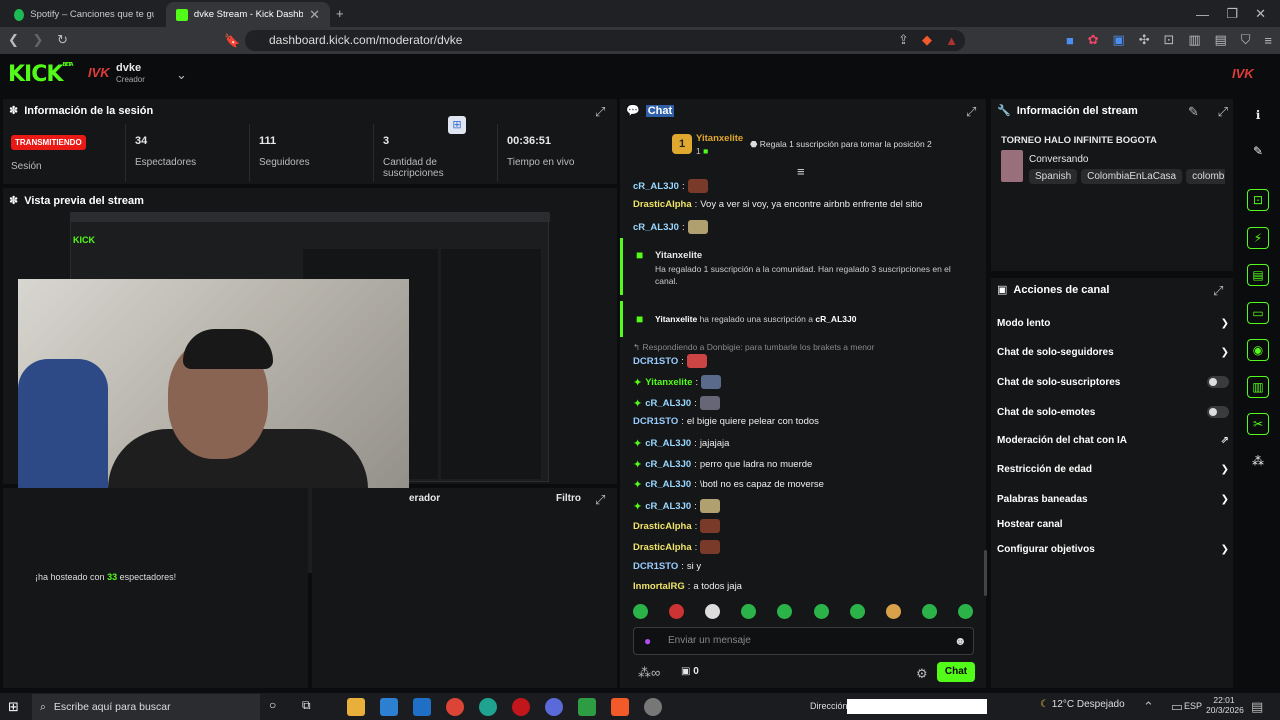  What do you see at coordinates (927, 40) in the screenshot?
I see `brave-shield-icon: ◆` at bounding box center [927, 40].